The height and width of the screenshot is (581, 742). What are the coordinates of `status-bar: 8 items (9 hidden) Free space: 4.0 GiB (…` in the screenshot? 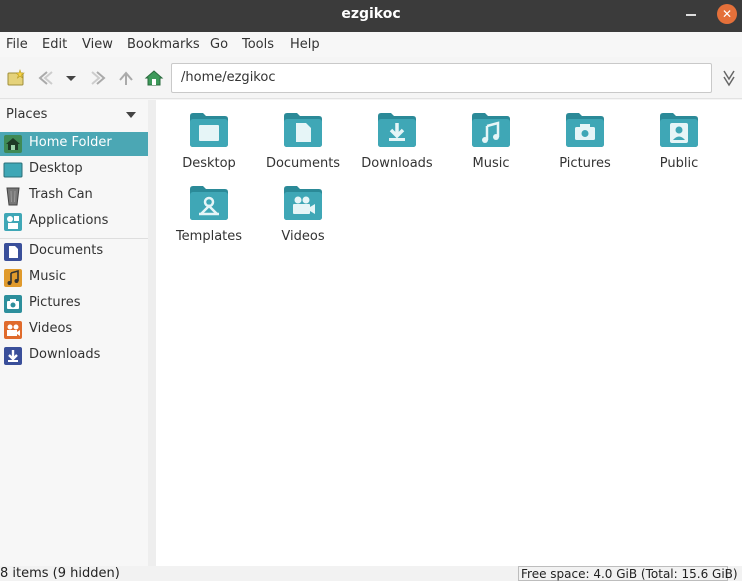 It's located at (371, 573).